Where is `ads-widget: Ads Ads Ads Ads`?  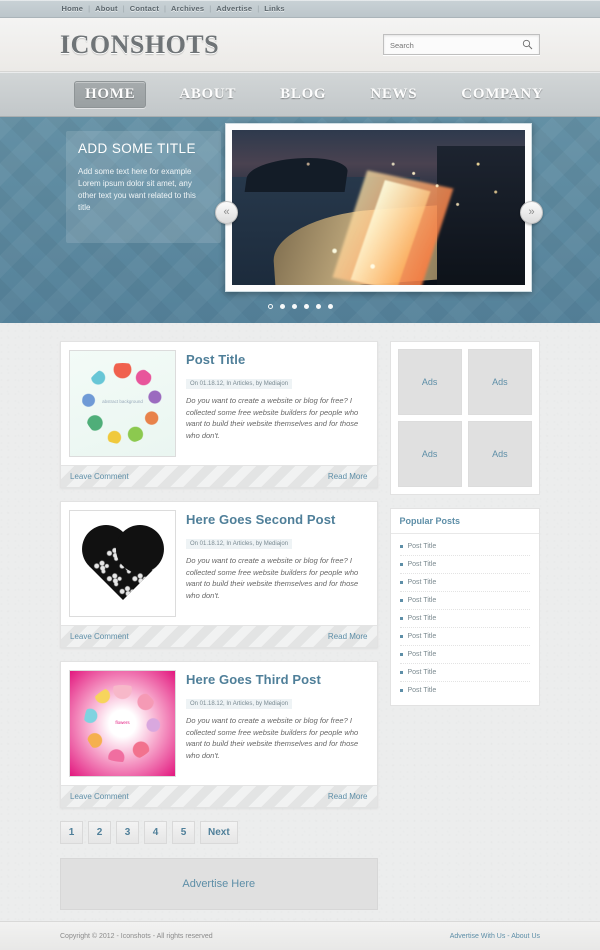
ads-widget: Ads Ads Ads Ads is located at coordinates (464, 418).